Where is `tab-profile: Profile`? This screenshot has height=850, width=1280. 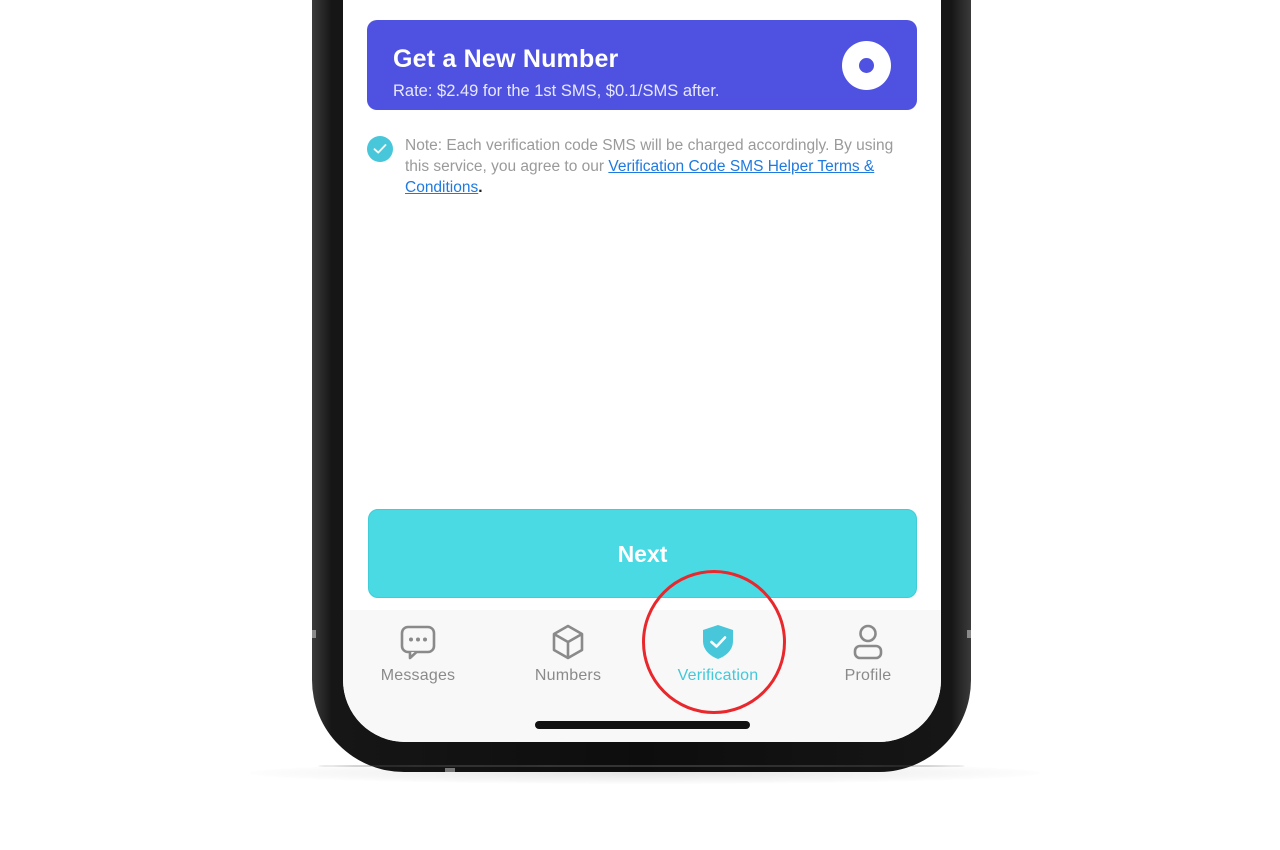
tab-profile: Profile is located at coordinates (867, 660).